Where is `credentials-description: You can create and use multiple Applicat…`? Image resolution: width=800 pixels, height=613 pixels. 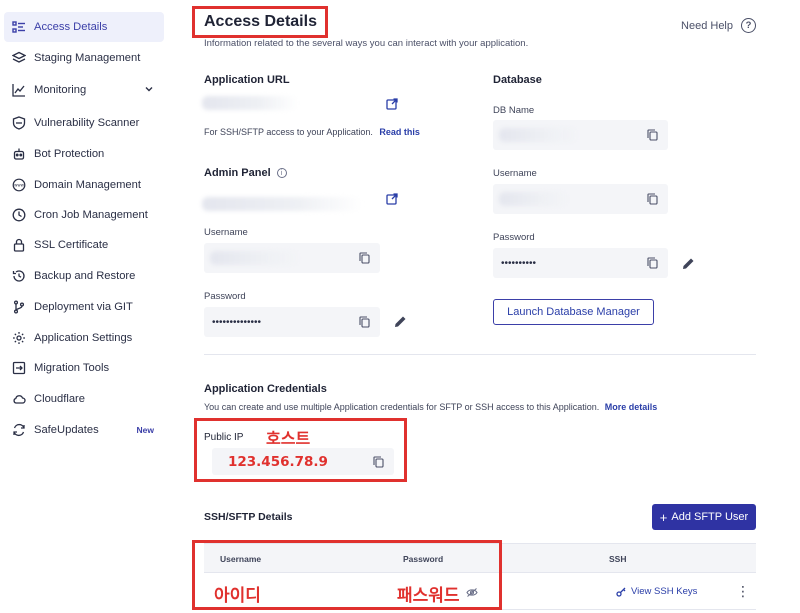 credentials-description: You can create and use multiple Applicat… is located at coordinates (431, 407).